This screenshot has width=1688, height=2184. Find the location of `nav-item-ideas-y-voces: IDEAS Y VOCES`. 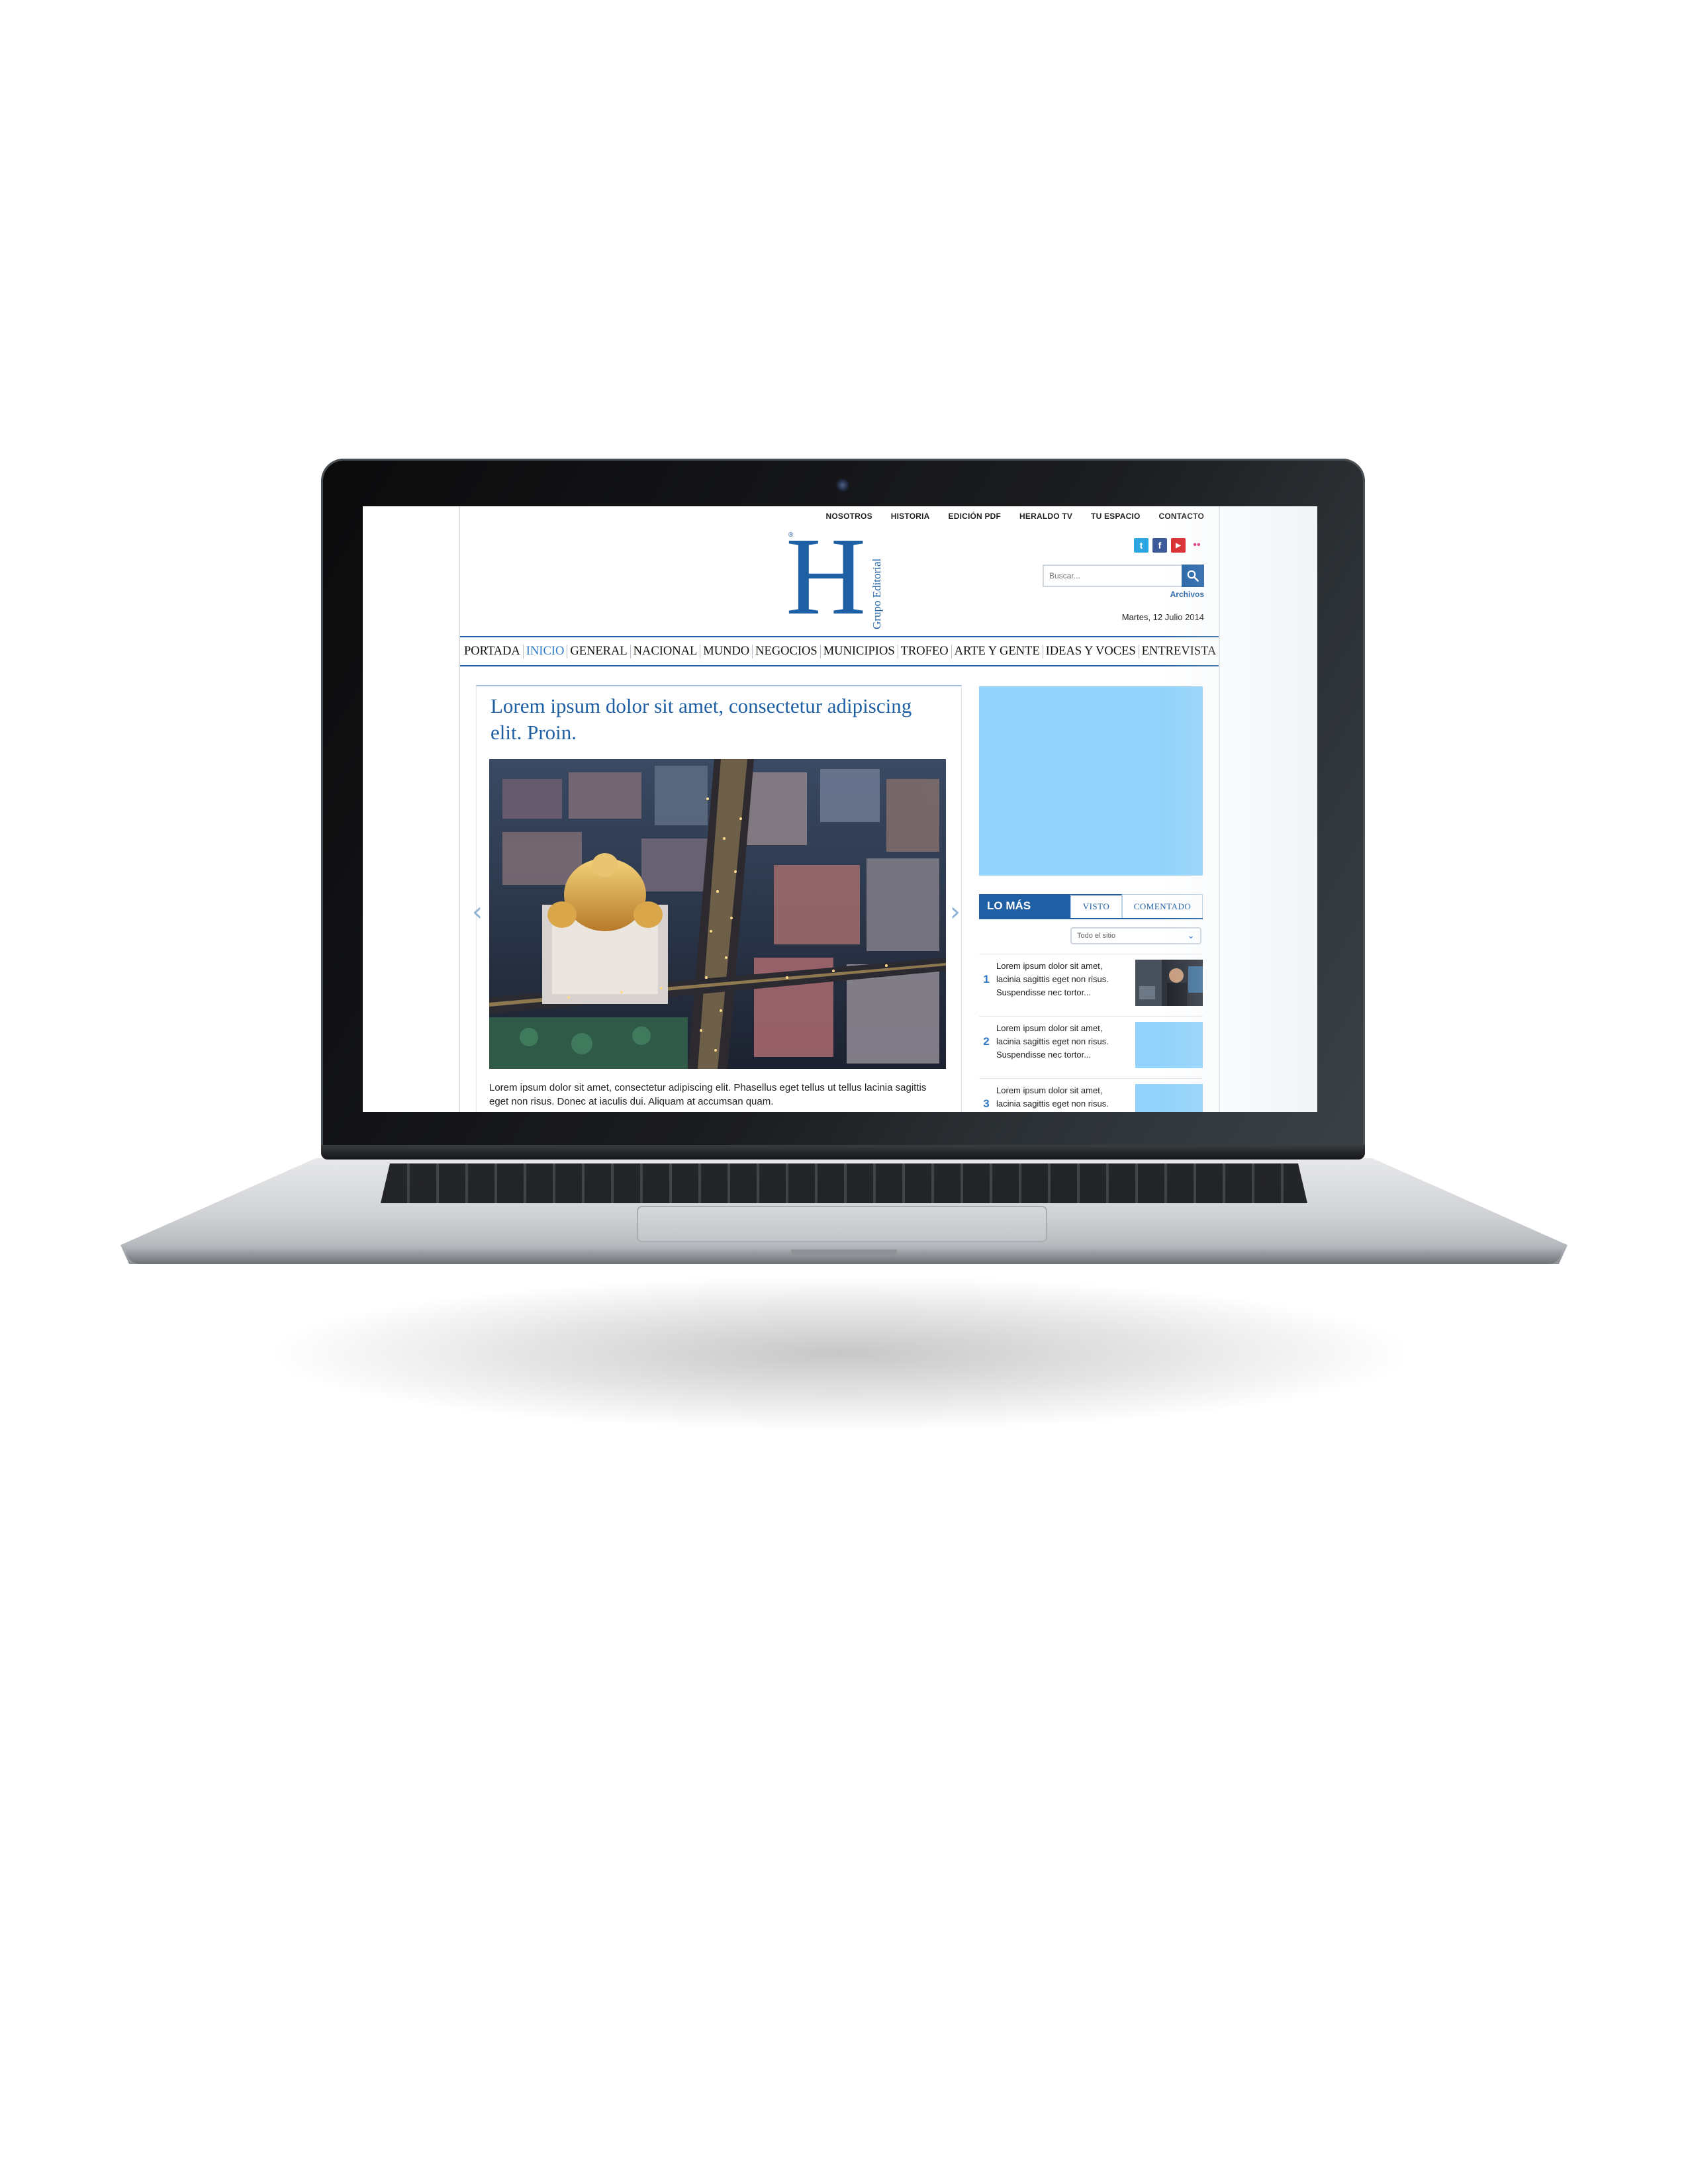

nav-item-ideas-y-voces: IDEAS Y VOCES is located at coordinates (1091, 651).